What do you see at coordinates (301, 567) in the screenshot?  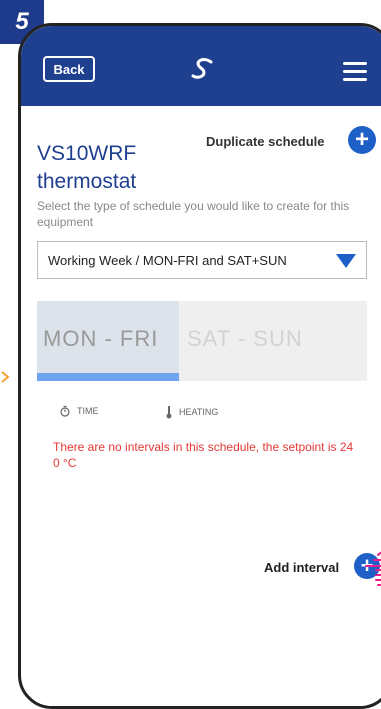 I see `add-interval-label: Add interval` at bounding box center [301, 567].